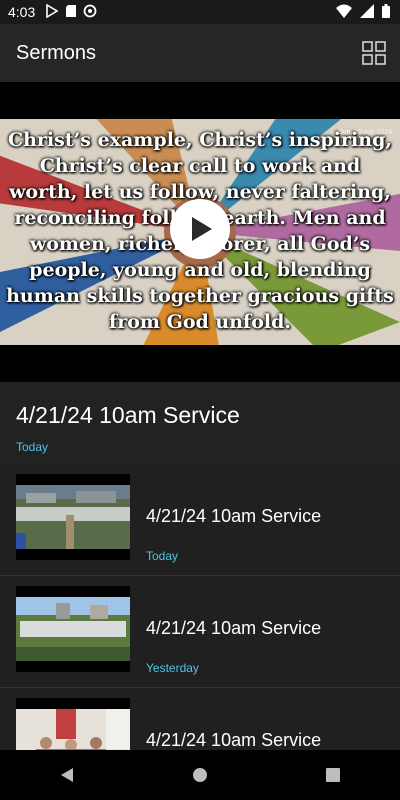 Image resolution: width=400 pixels, height=800 pixels. I want to click on recents-button, so click(333, 775).